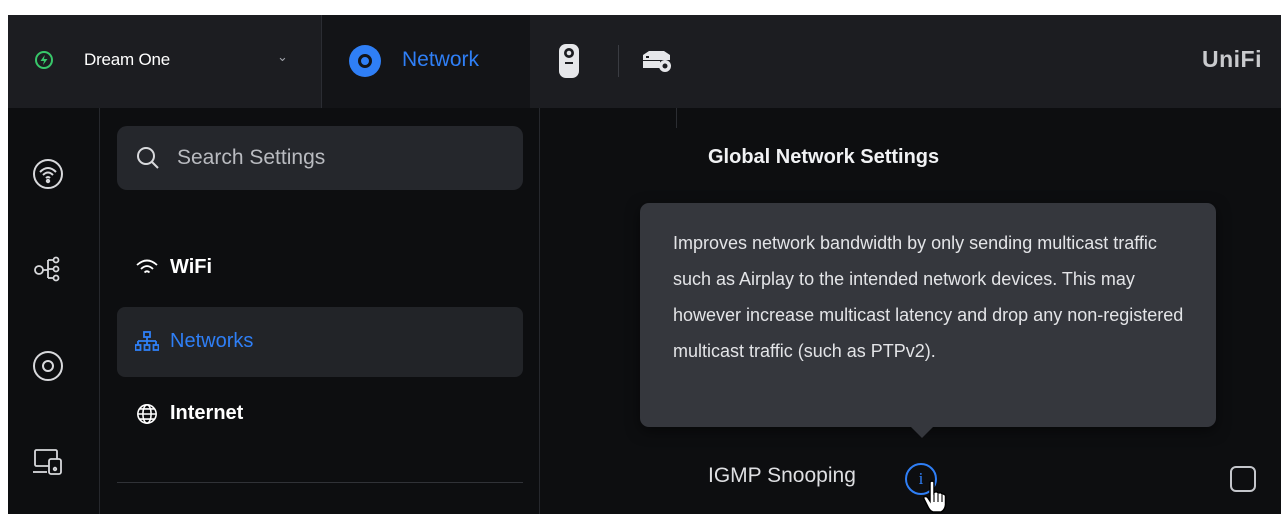 The image size is (1281, 514). I want to click on search-icon, so click(148, 158).